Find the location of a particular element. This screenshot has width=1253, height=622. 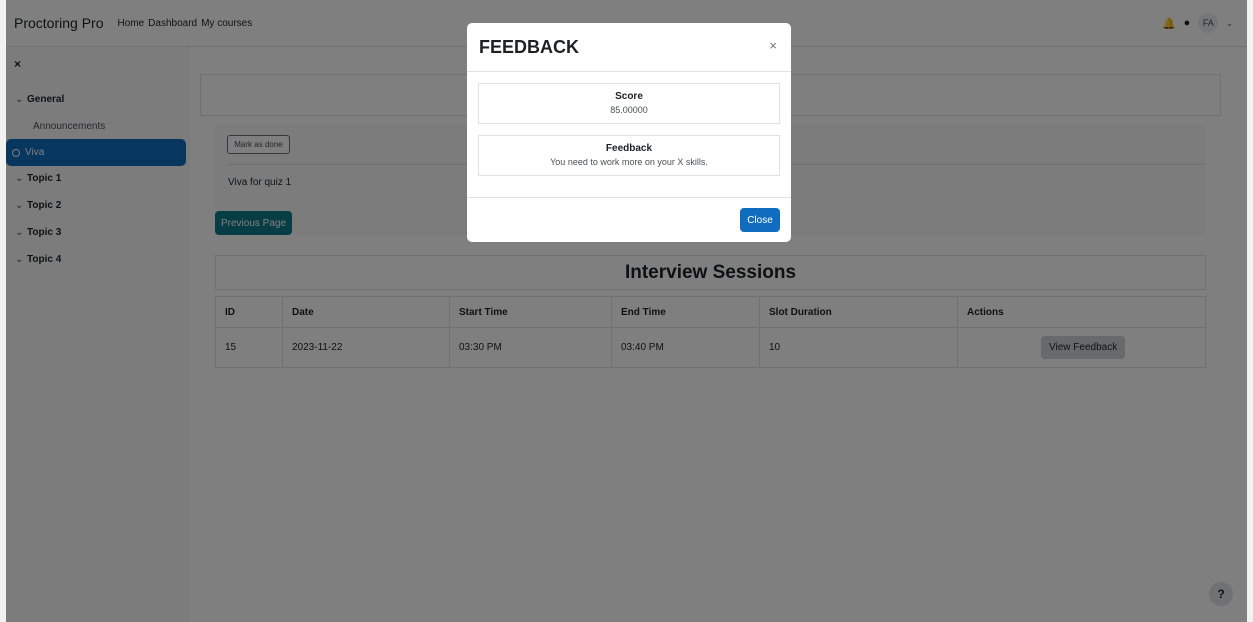

window-edge-left is located at coordinates (3, 311).